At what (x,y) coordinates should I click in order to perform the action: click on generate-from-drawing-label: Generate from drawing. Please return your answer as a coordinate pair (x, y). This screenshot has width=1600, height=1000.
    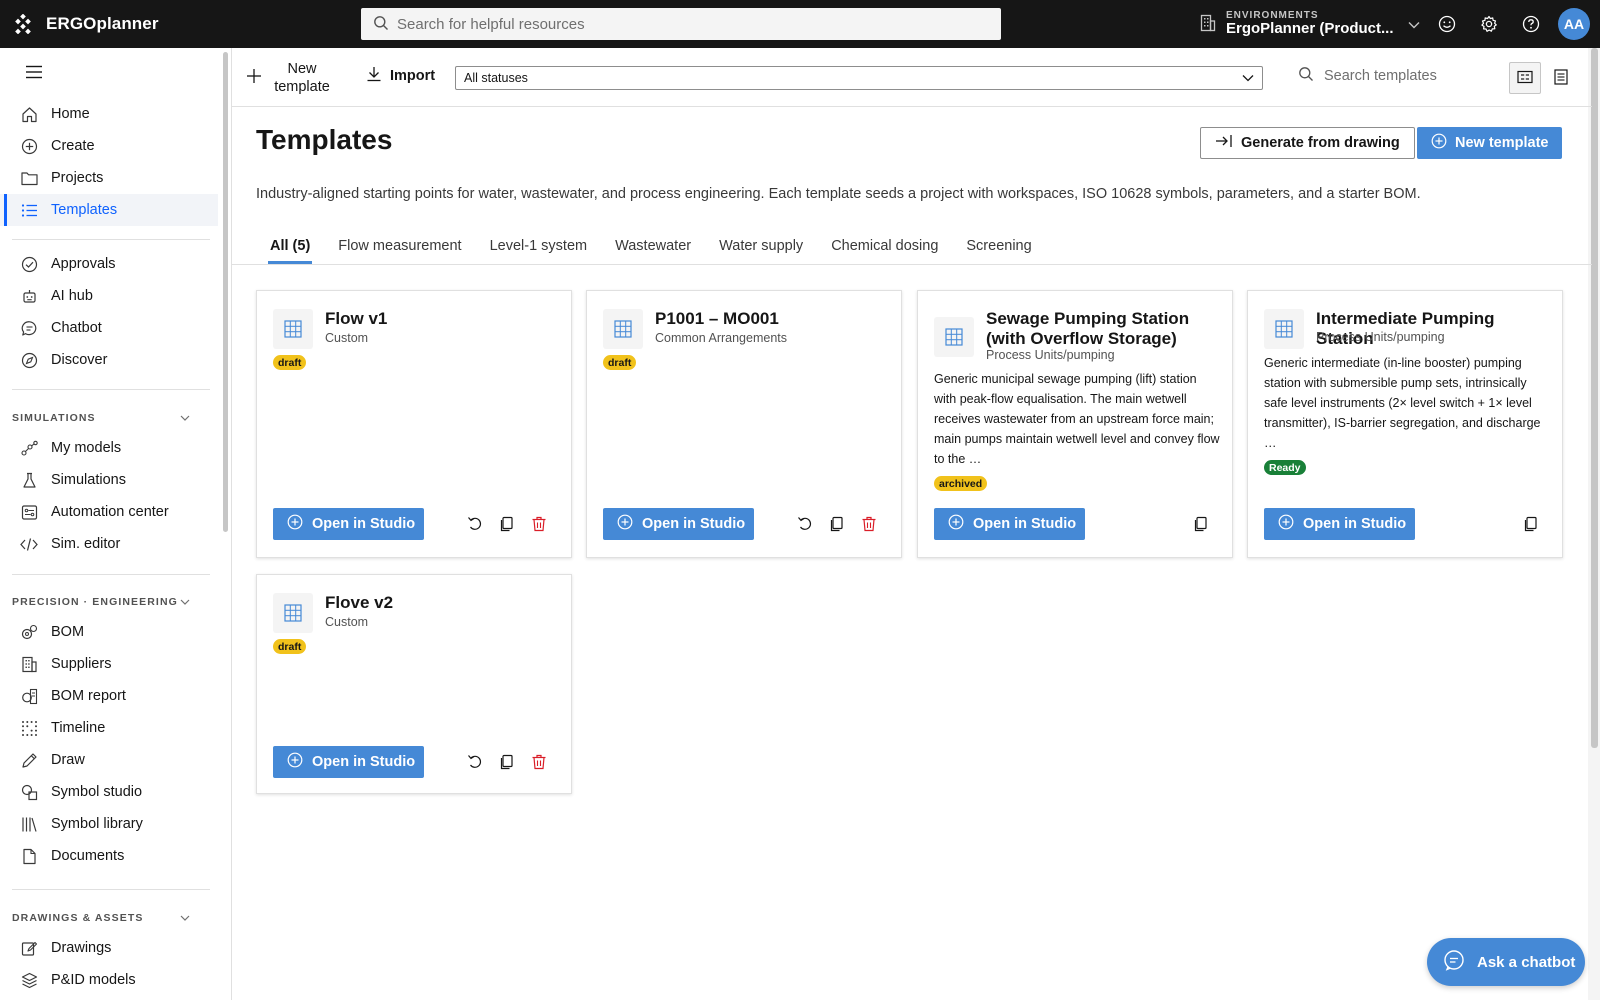
    Looking at the image, I should click on (1320, 143).